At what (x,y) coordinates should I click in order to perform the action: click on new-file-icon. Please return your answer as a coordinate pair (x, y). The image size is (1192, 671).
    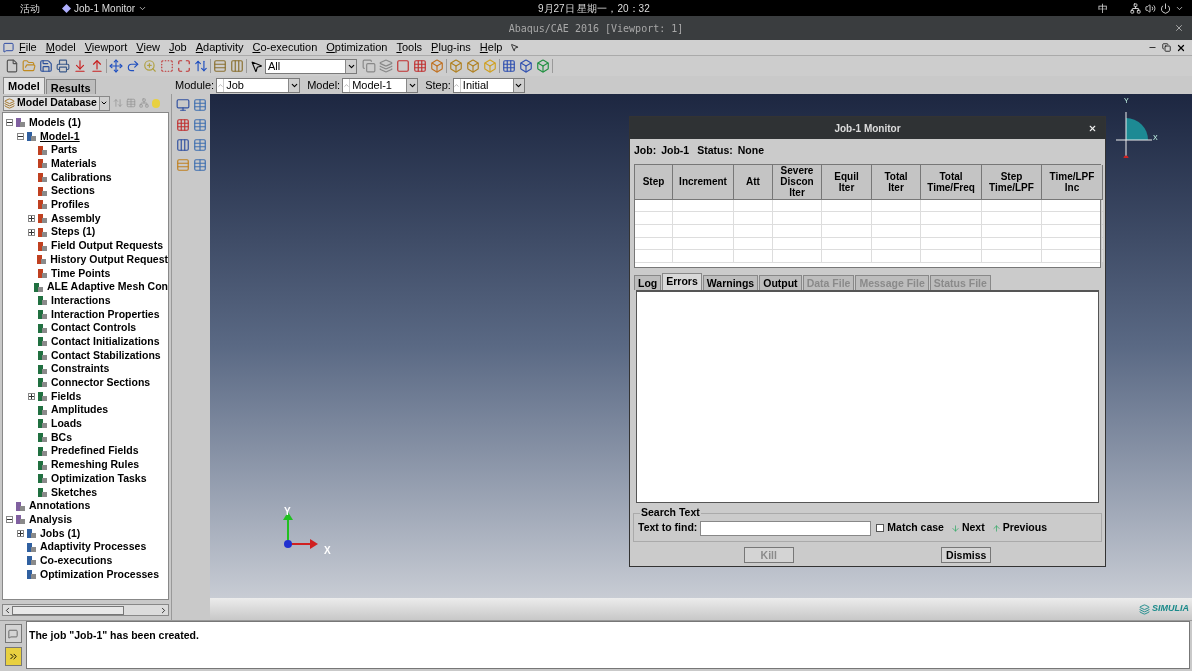
    Looking at the image, I should click on (12, 66).